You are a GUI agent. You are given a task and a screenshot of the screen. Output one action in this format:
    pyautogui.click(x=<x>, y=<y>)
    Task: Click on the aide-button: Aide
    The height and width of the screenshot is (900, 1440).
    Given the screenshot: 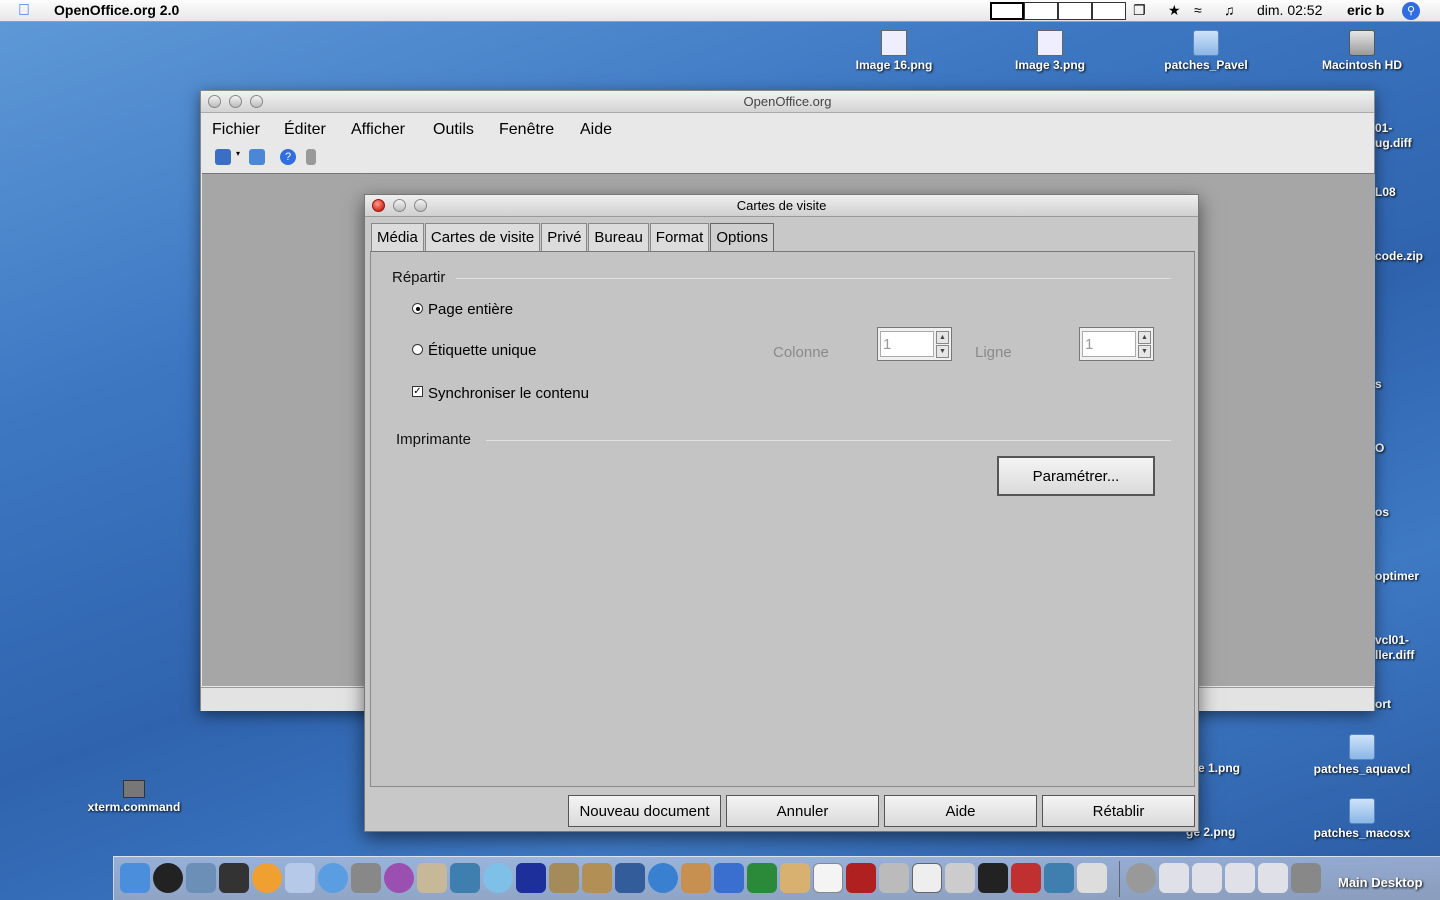 What is the action you would take?
    pyautogui.click(x=960, y=811)
    